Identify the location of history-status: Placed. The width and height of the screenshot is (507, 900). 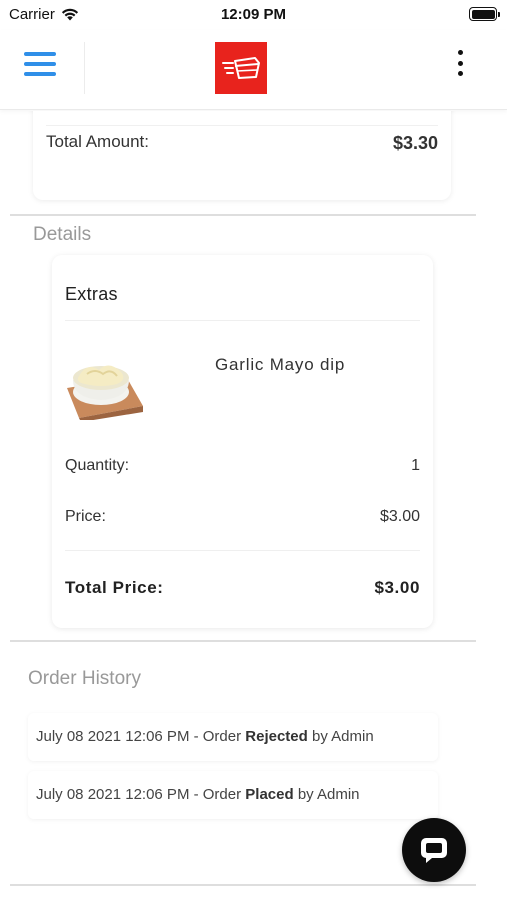
(269, 794).